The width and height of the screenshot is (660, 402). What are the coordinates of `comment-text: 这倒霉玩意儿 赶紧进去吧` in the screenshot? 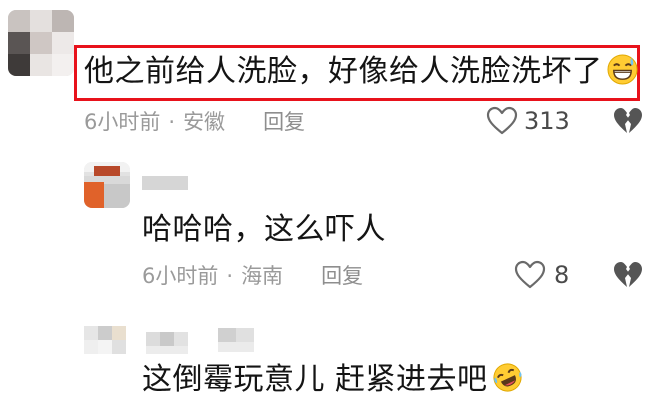 It's located at (332, 380).